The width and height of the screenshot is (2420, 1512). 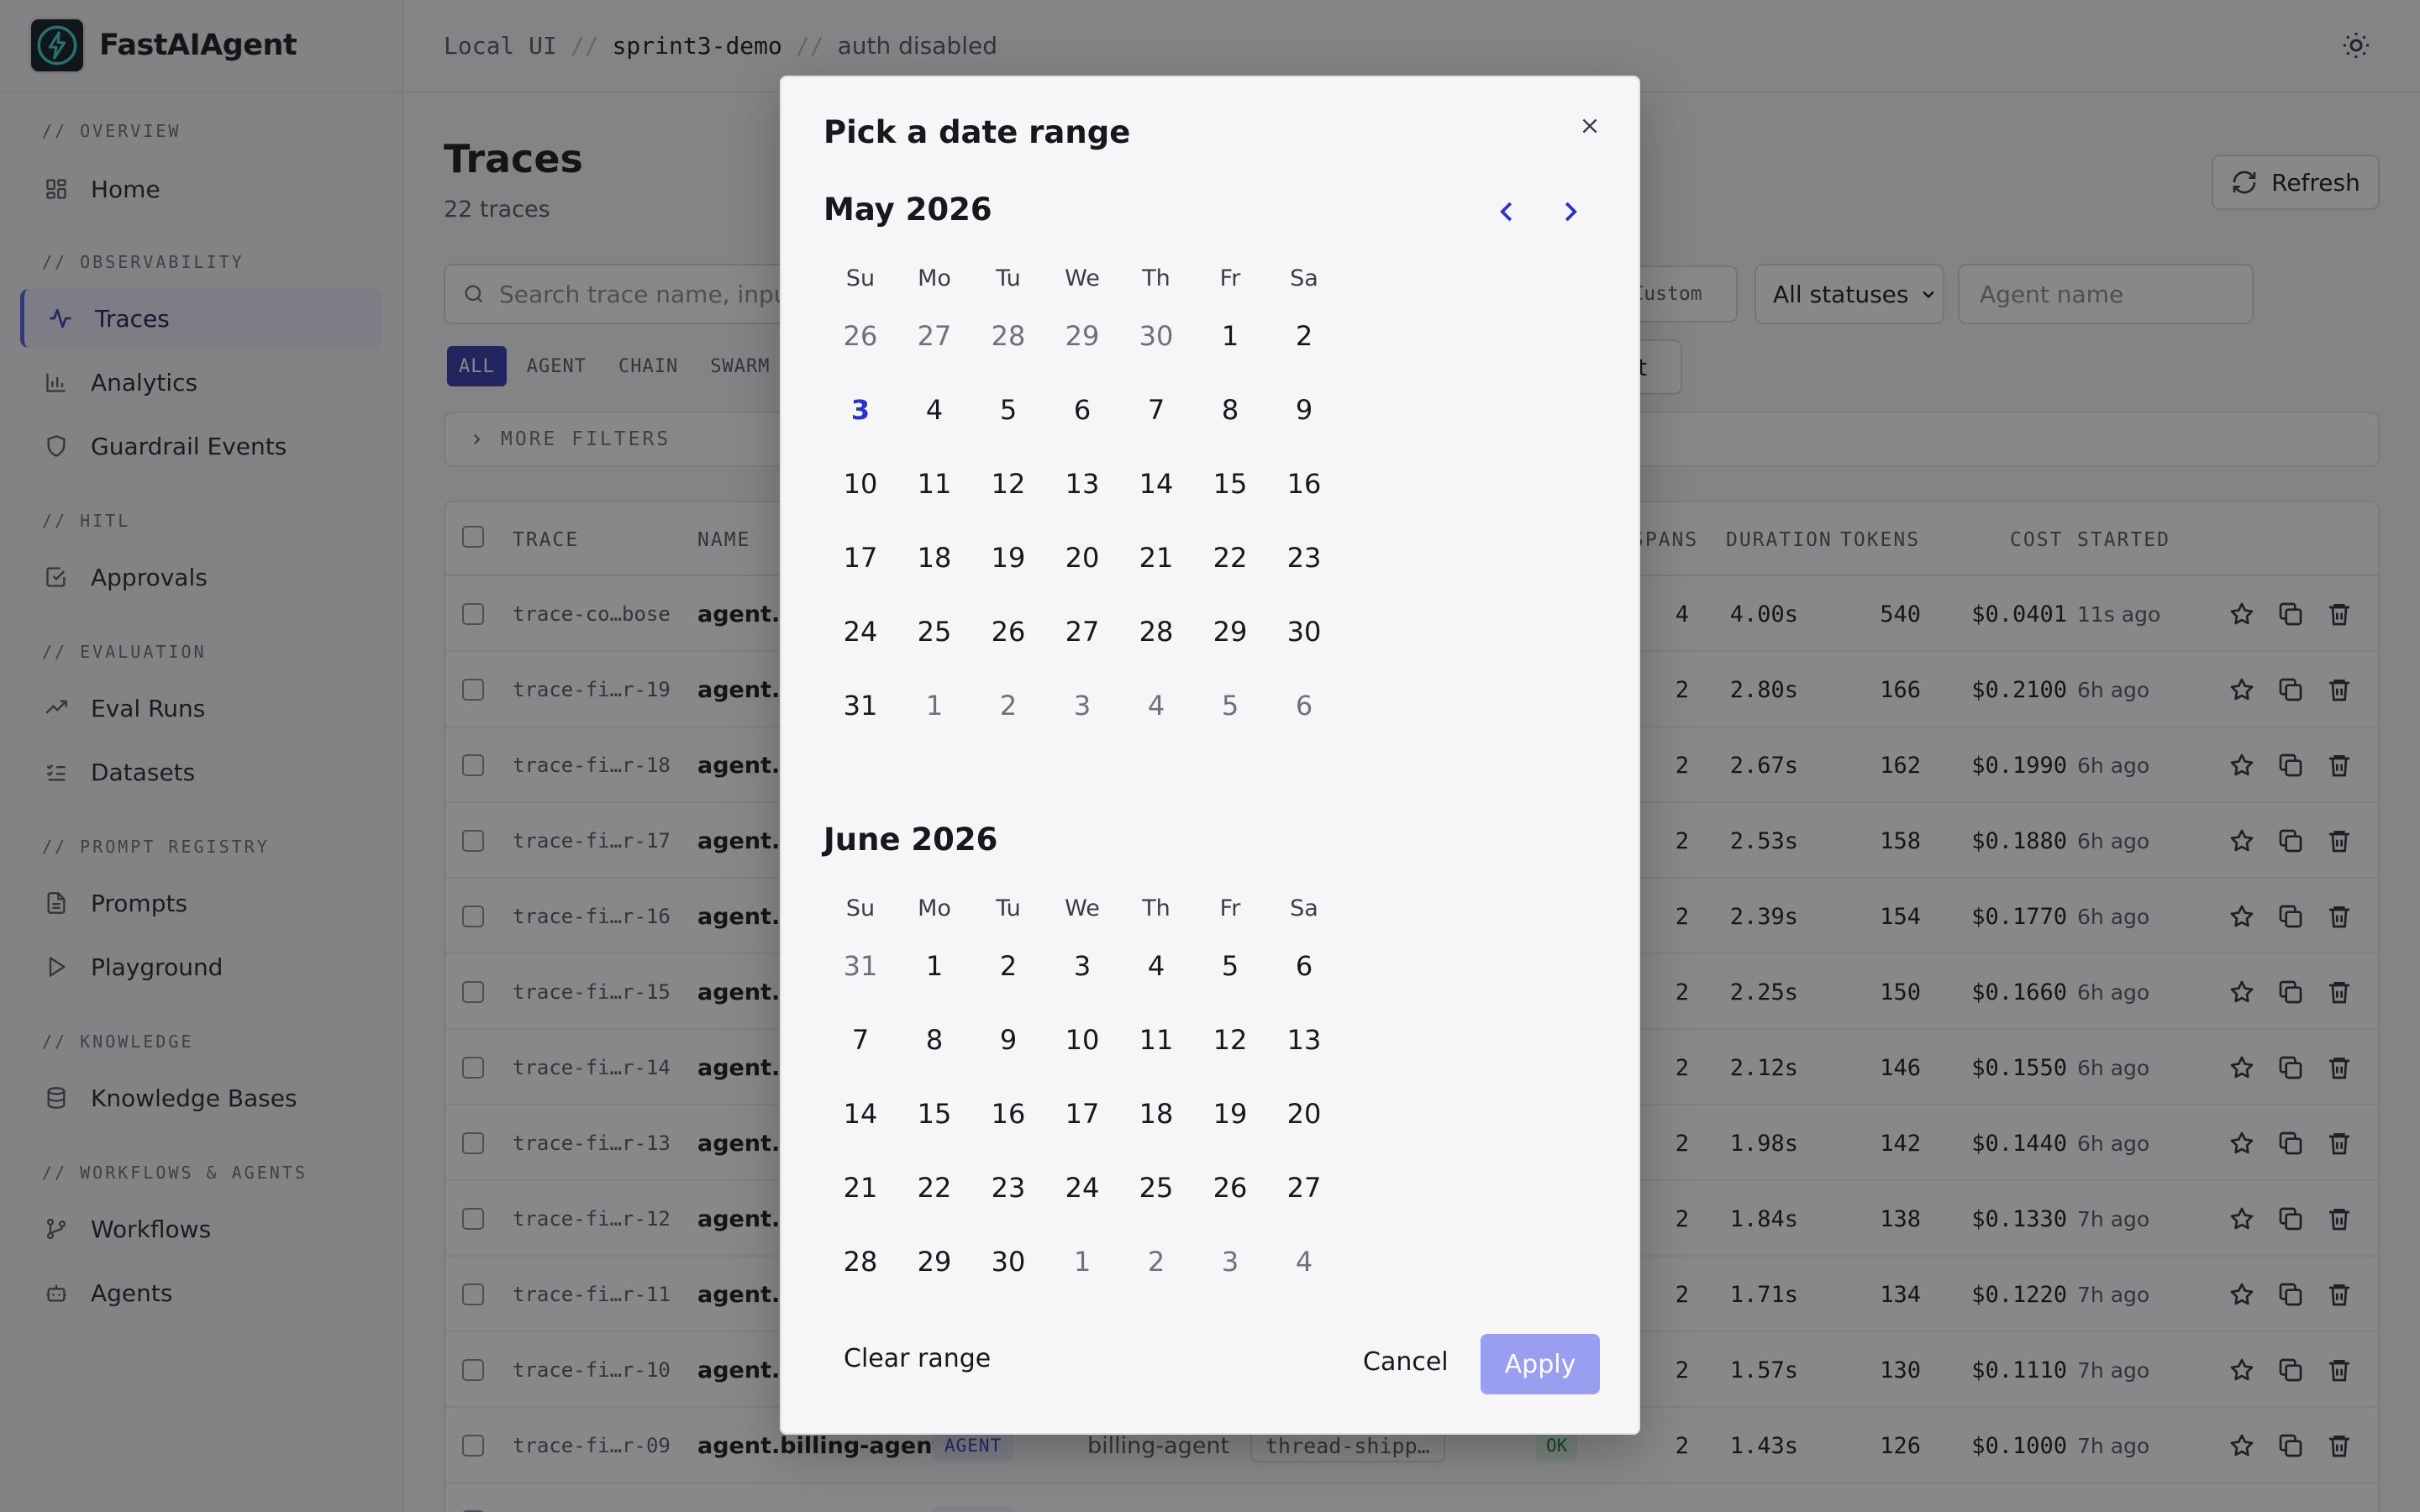 I want to click on weekday-label: We, so click(x=1082, y=908).